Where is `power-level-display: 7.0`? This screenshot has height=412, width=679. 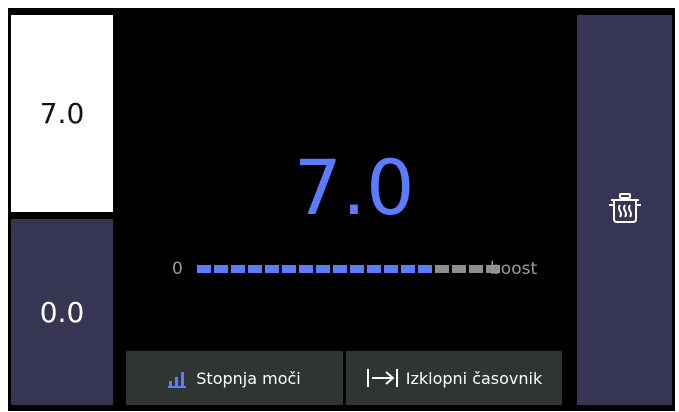 power-level-display: 7.0 is located at coordinates (354, 187).